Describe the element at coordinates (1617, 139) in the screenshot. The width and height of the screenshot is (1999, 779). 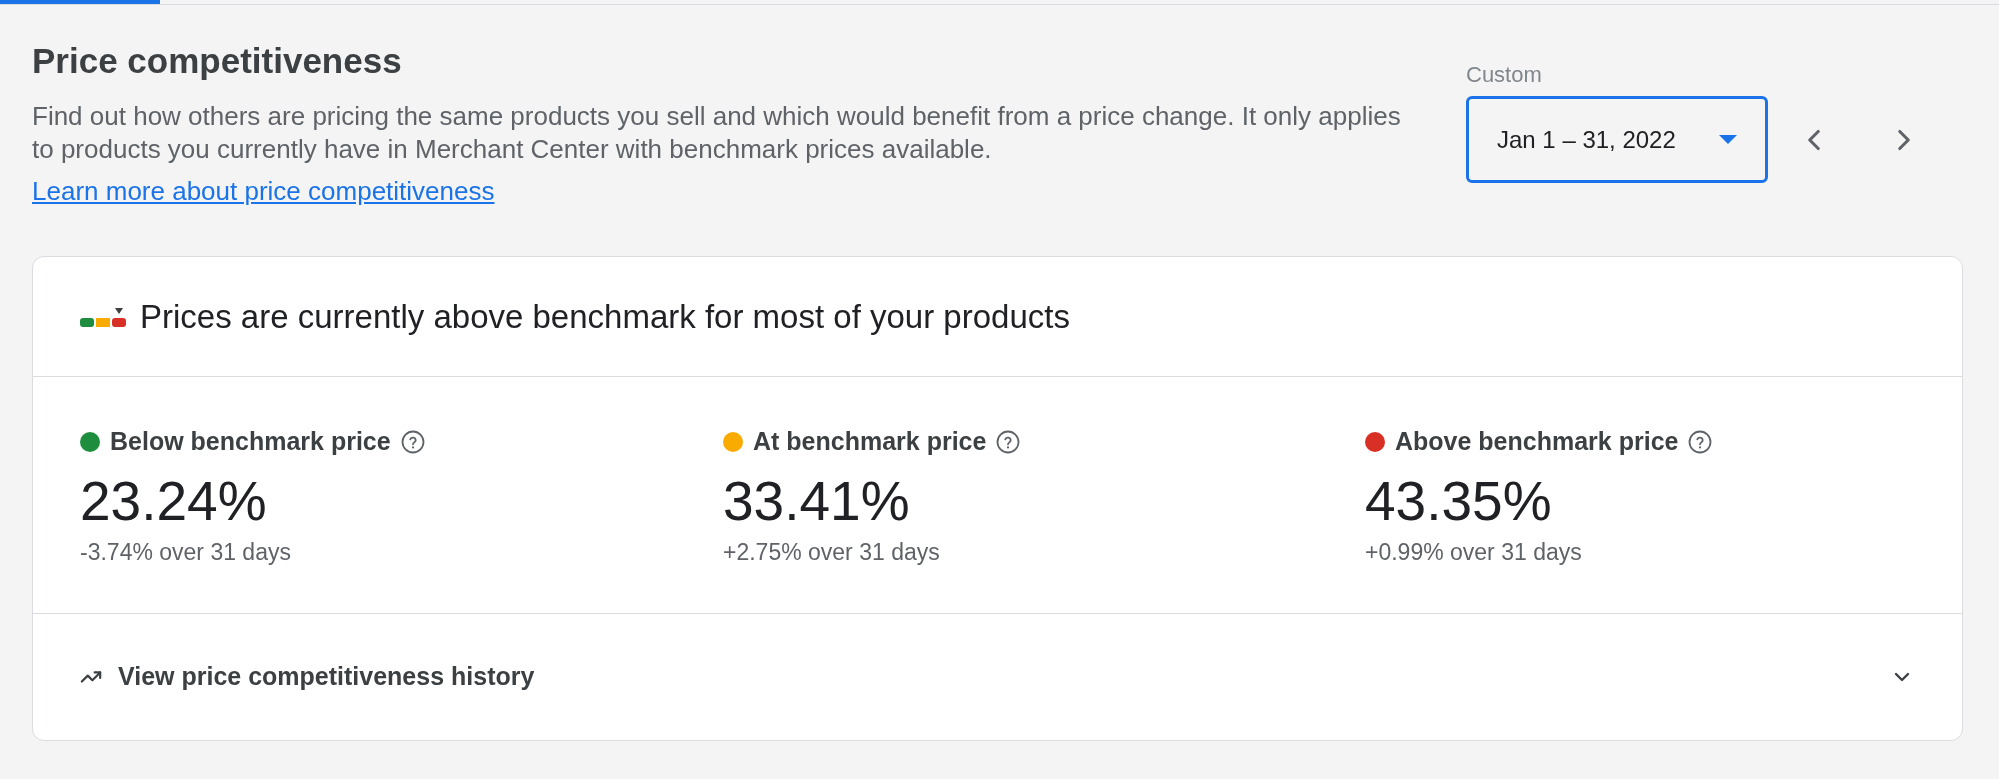
I see `date-range-dropdown: Jan 1 – 31, 2022` at that location.